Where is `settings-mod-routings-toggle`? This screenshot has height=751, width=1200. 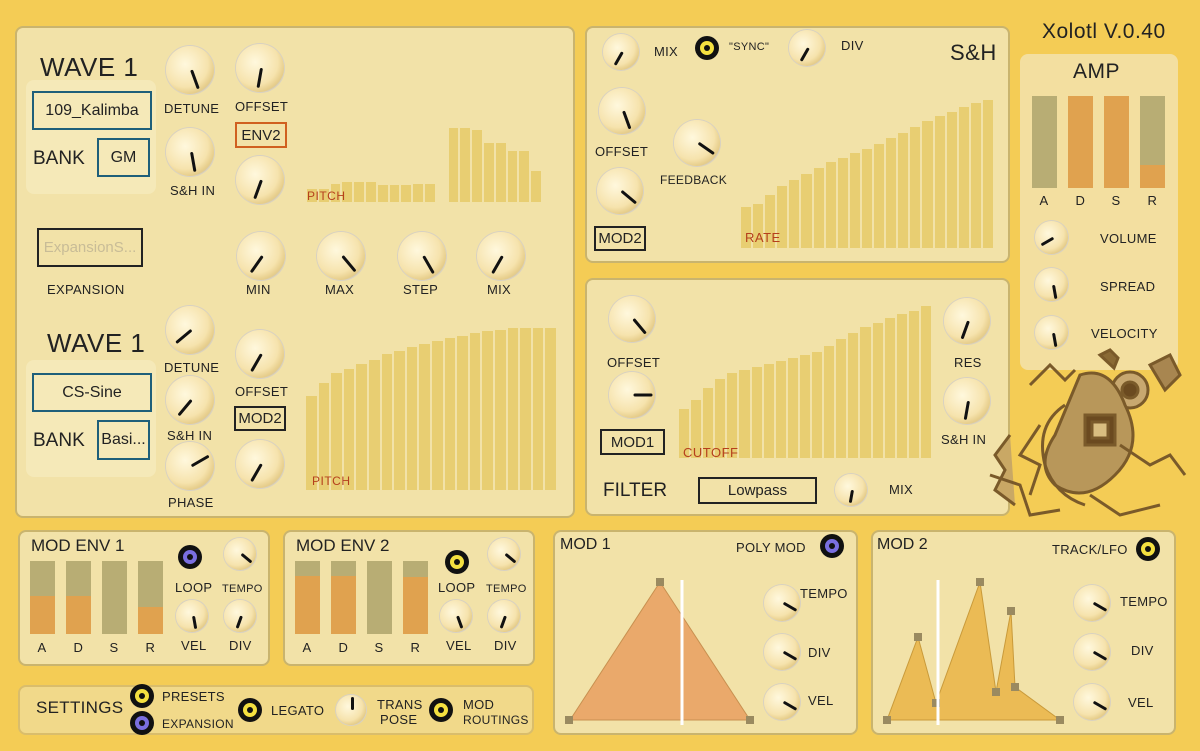
settings-mod-routings-toggle is located at coordinates (441, 710).